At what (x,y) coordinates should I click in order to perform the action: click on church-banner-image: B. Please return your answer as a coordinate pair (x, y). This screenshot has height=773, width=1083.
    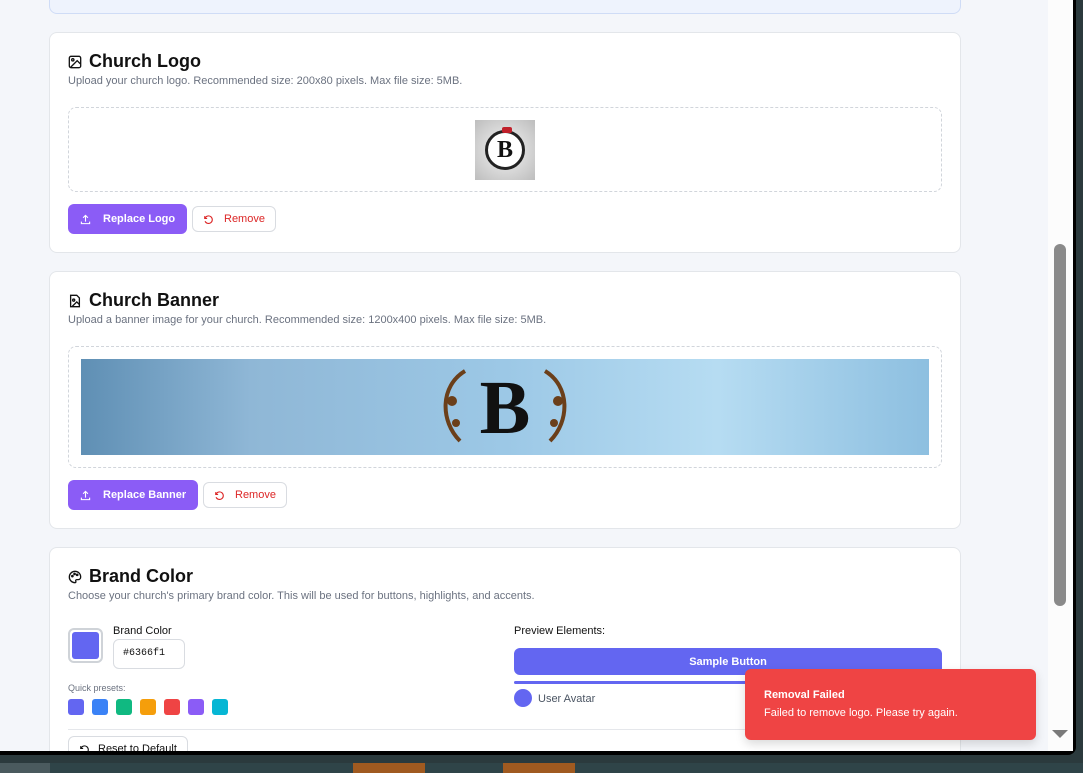
    Looking at the image, I should click on (505, 407).